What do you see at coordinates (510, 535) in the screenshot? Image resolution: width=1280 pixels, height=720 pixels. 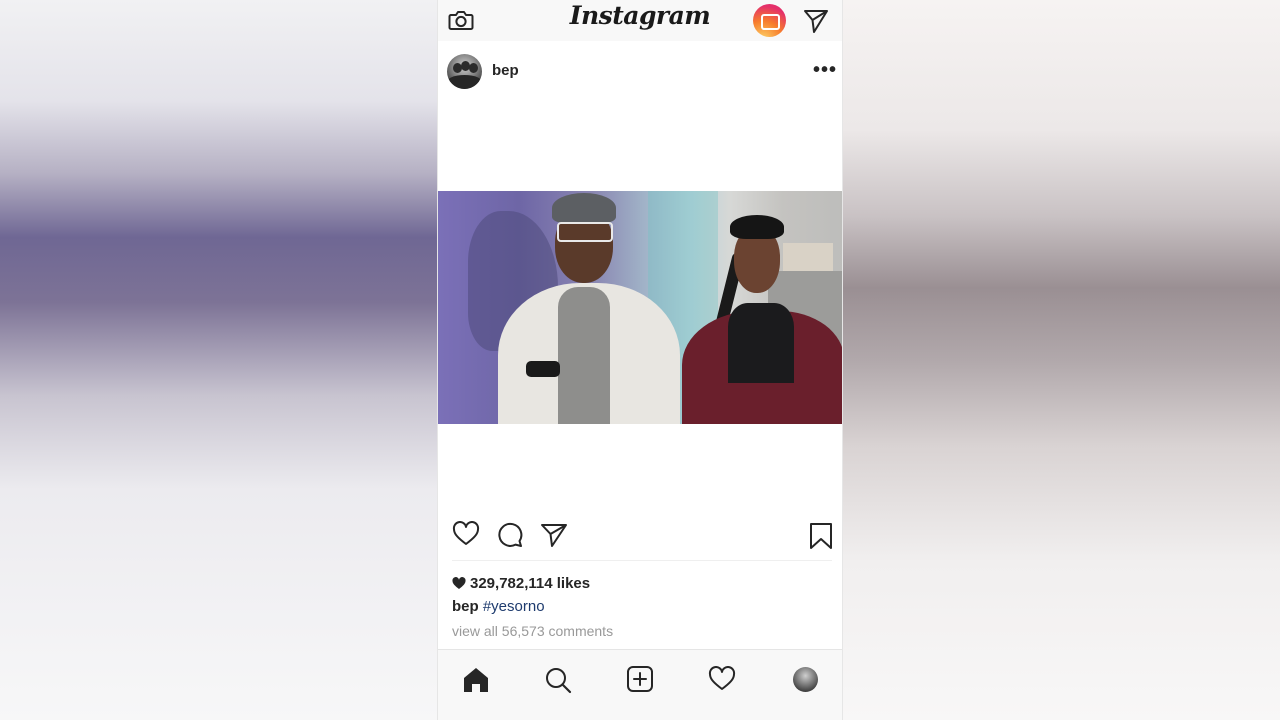 I see `comment-icon` at bounding box center [510, 535].